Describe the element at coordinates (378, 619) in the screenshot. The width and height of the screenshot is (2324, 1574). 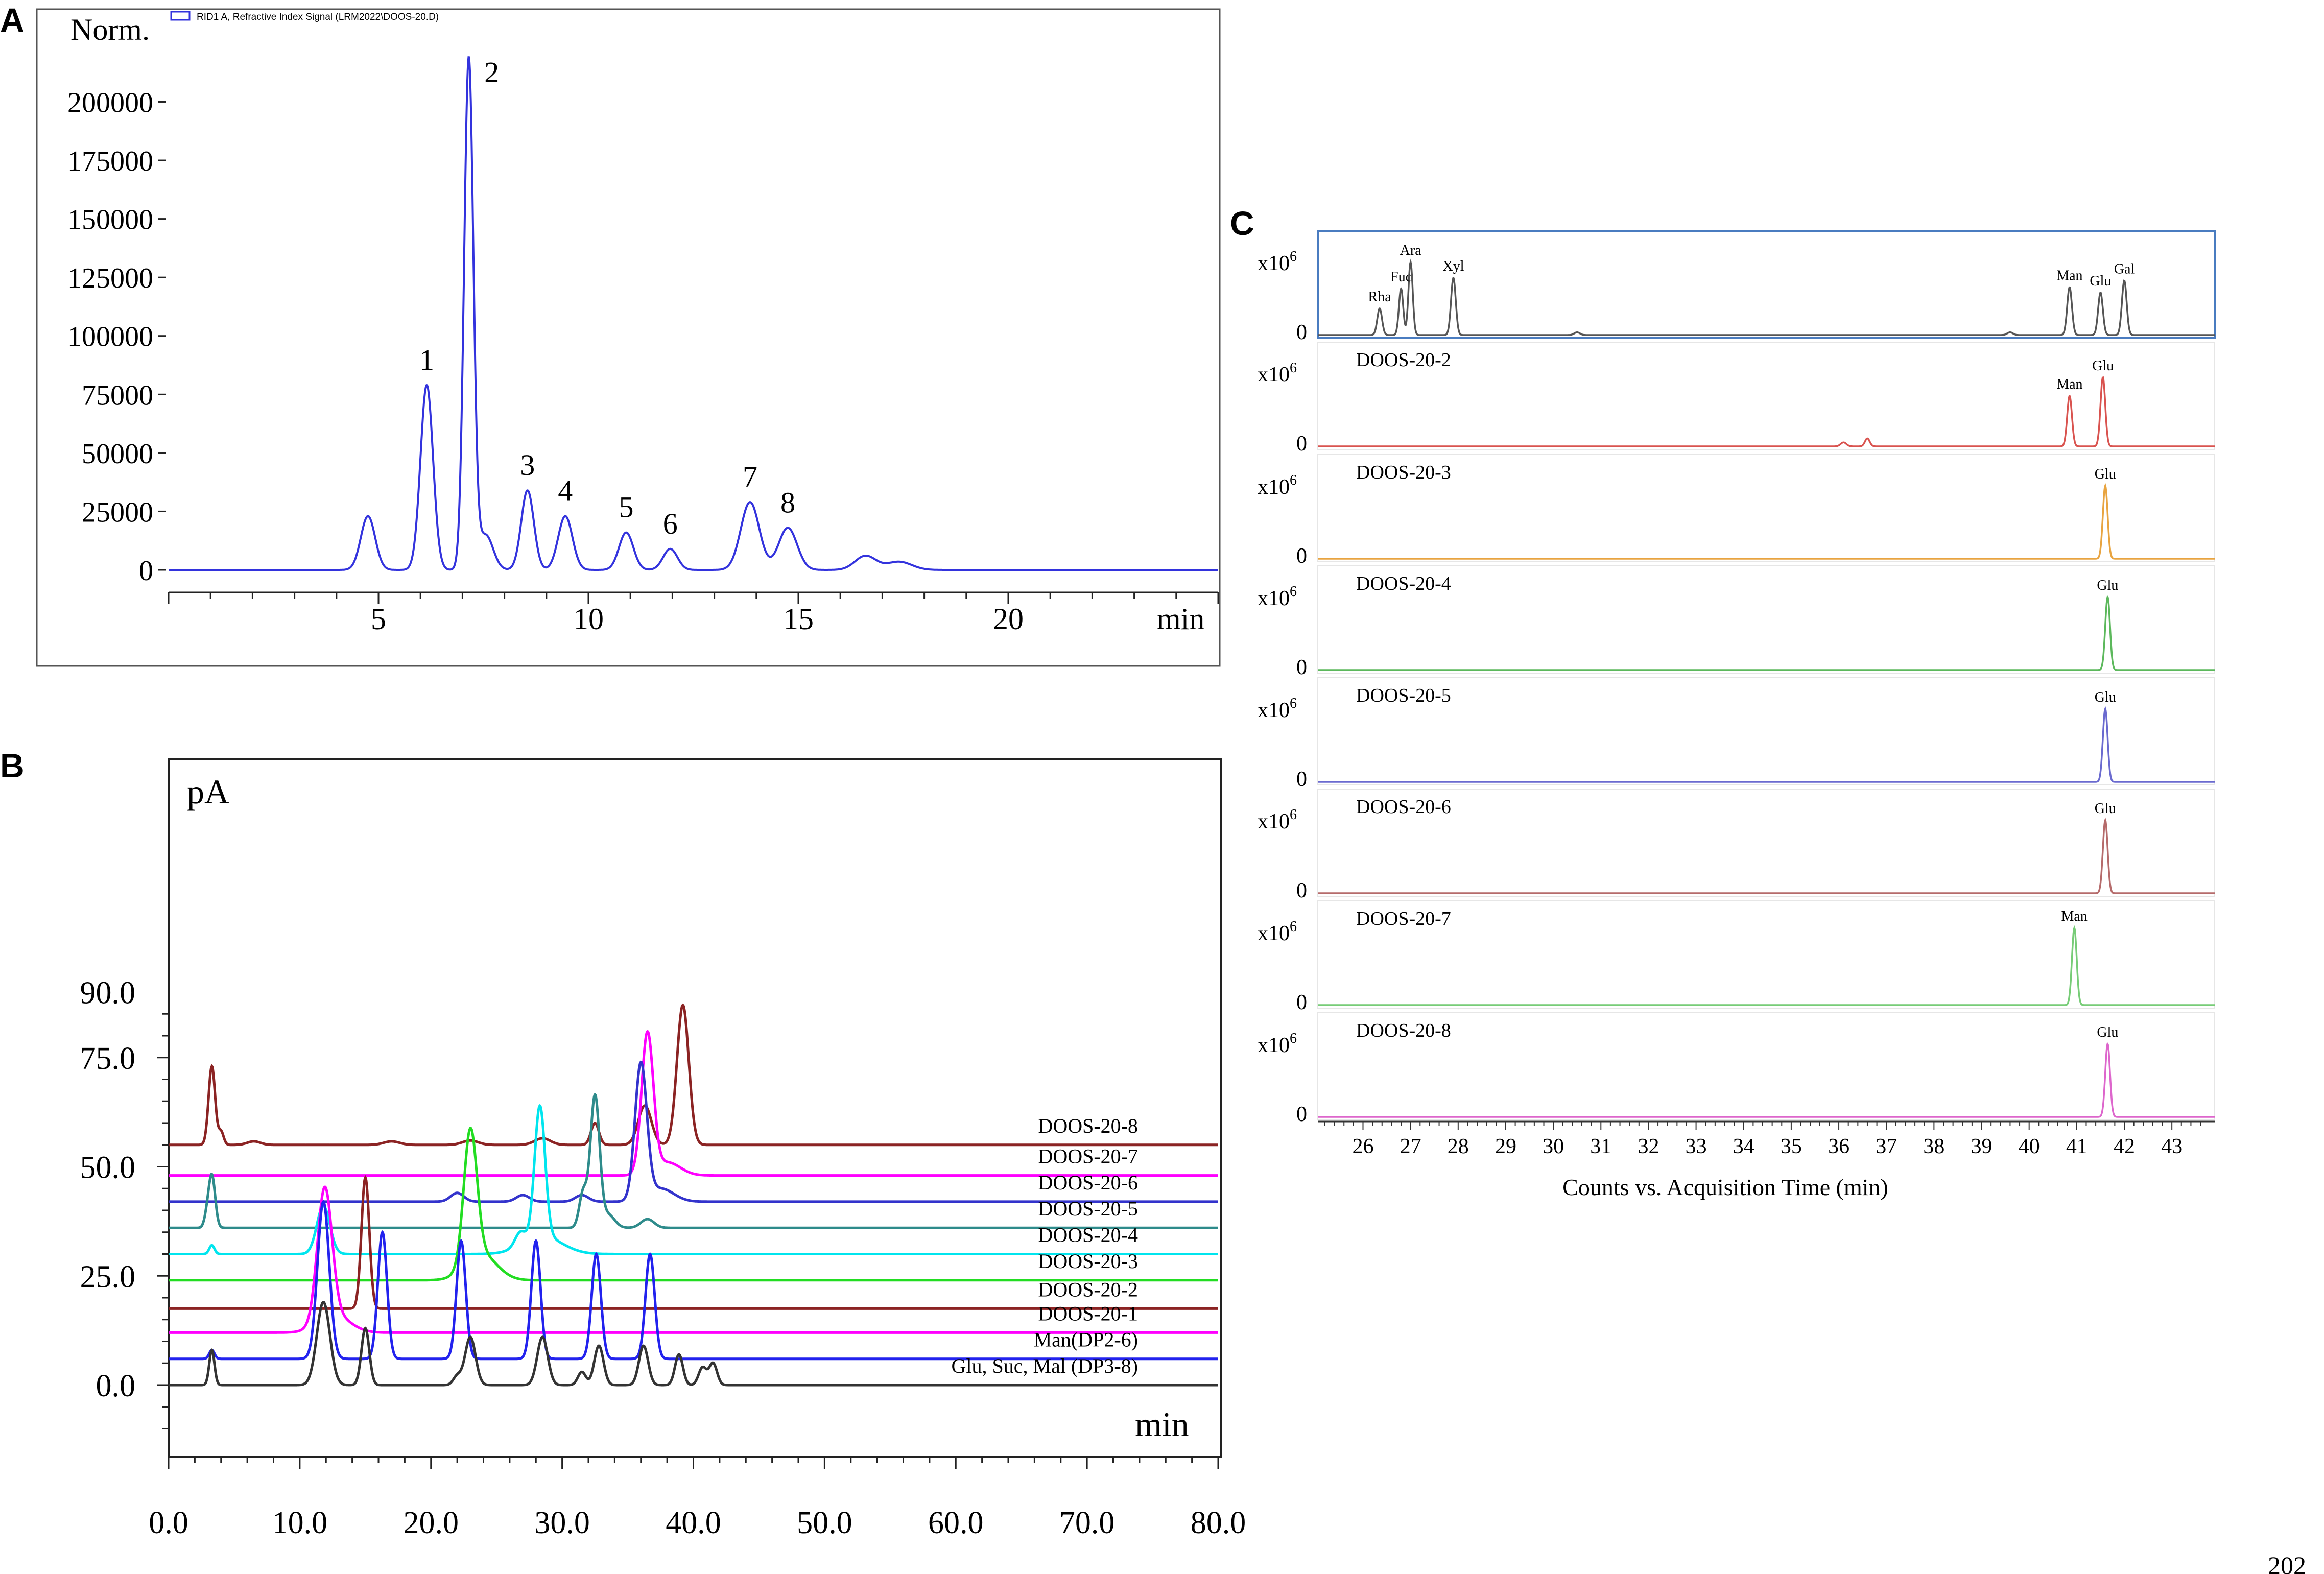
I see `panel-a-xtick-label: 5` at that location.